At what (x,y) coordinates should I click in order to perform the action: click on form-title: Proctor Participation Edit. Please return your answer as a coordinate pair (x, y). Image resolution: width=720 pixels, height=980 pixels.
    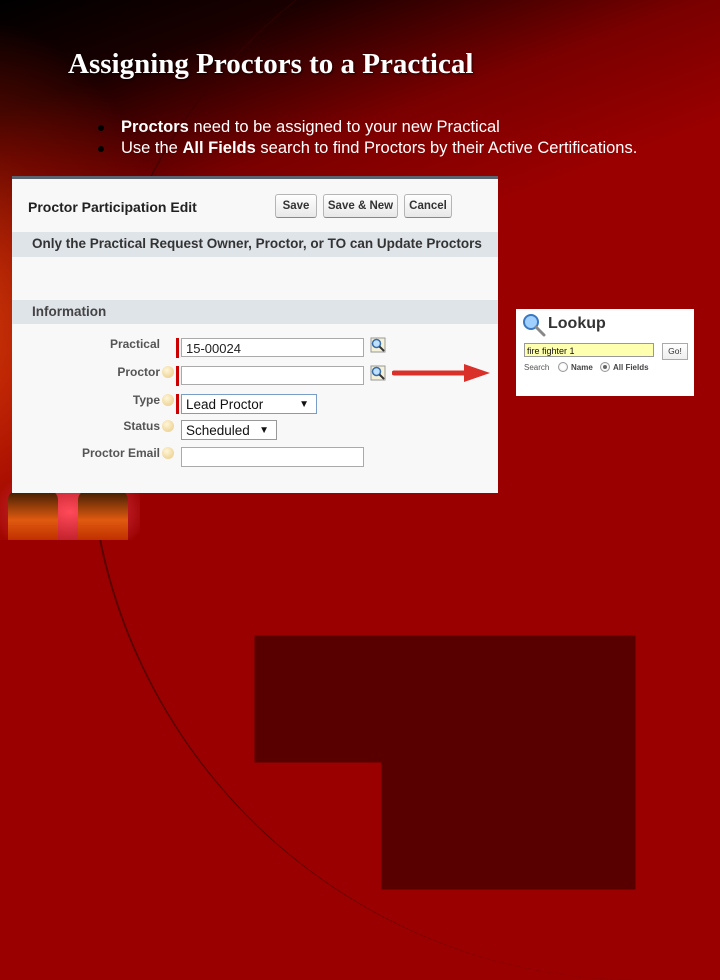
    Looking at the image, I should click on (112, 207).